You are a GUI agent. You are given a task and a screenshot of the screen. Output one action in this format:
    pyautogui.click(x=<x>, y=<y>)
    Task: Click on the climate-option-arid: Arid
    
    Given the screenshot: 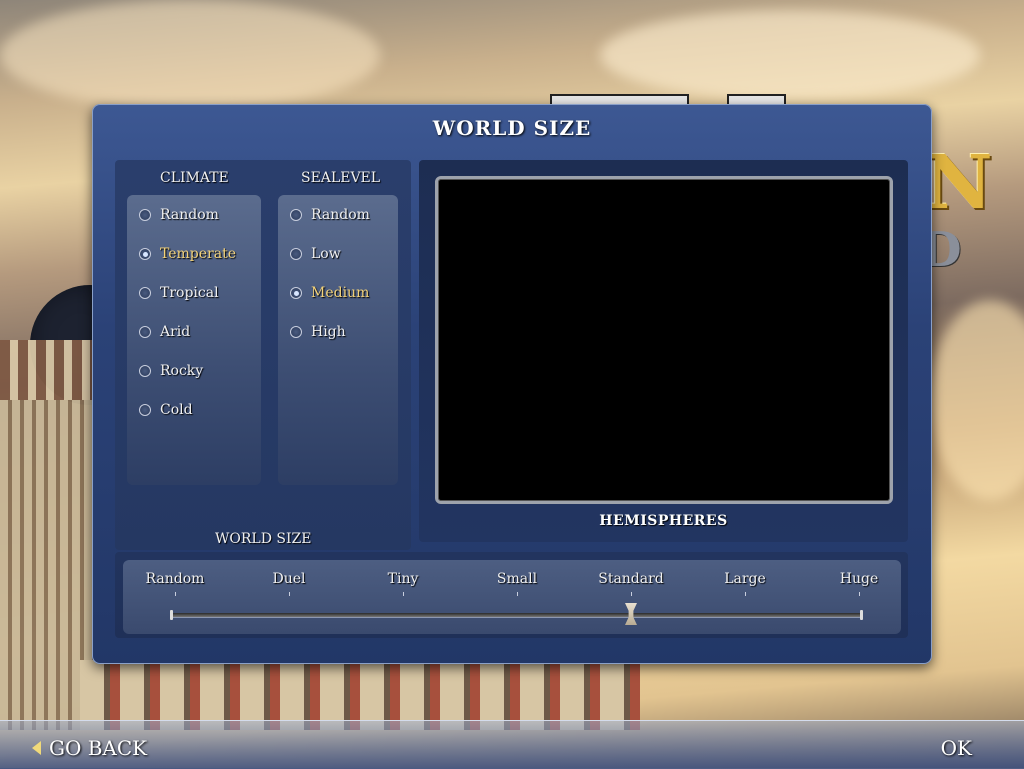 What is the action you would take?
    pyautogui.click(x=164, y=332)
    